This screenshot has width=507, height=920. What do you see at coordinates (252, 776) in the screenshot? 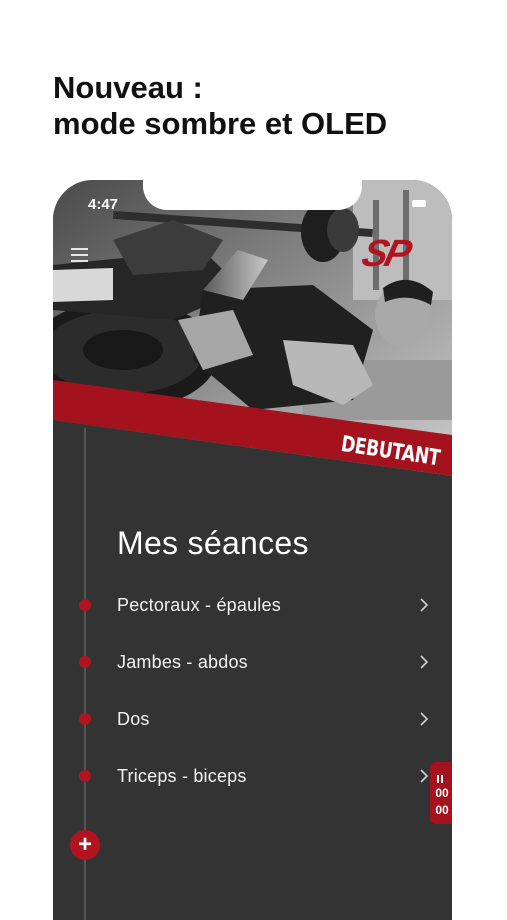
I see `session-item-triceps-biceps: Triceps - biceps` at bounding box center [252, 776].